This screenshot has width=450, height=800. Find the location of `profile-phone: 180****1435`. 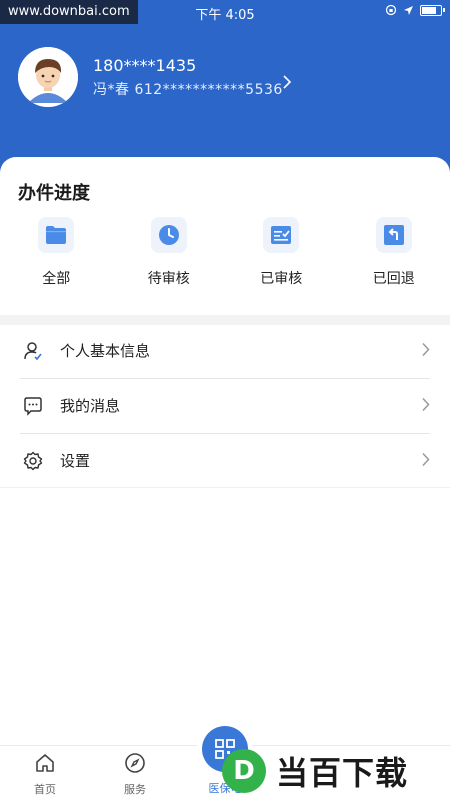

profile-phone: 180****1435 is located at coordinates (145, 65).